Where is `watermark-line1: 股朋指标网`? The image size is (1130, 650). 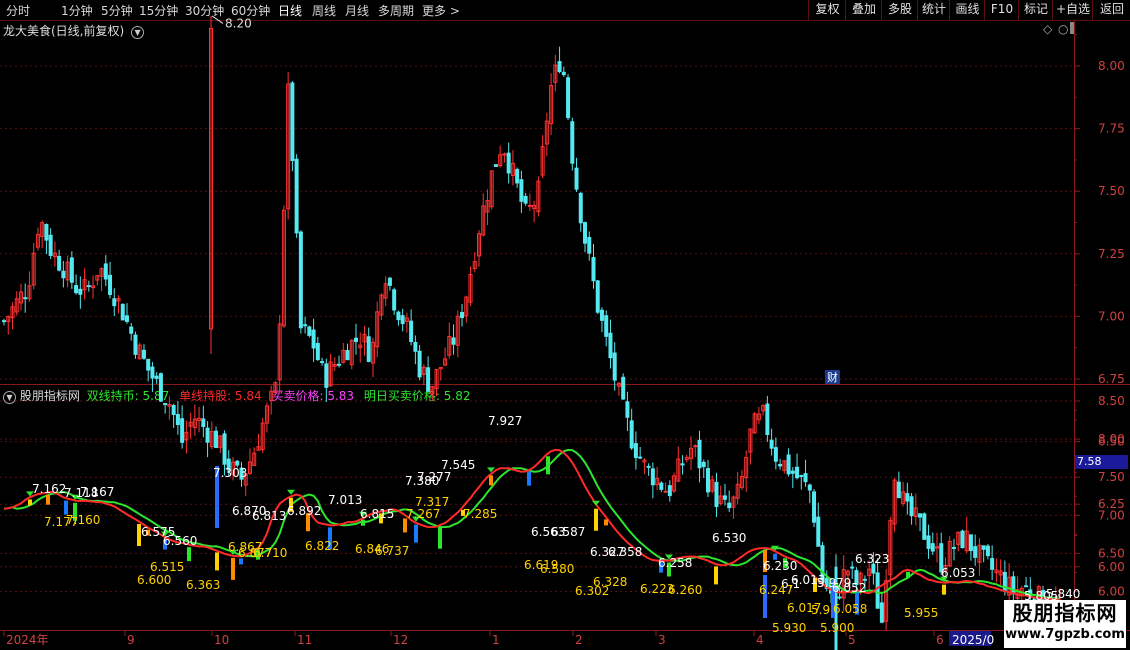 watermark-line1: 股朋指标网 is located at coordinates (1065, 613).